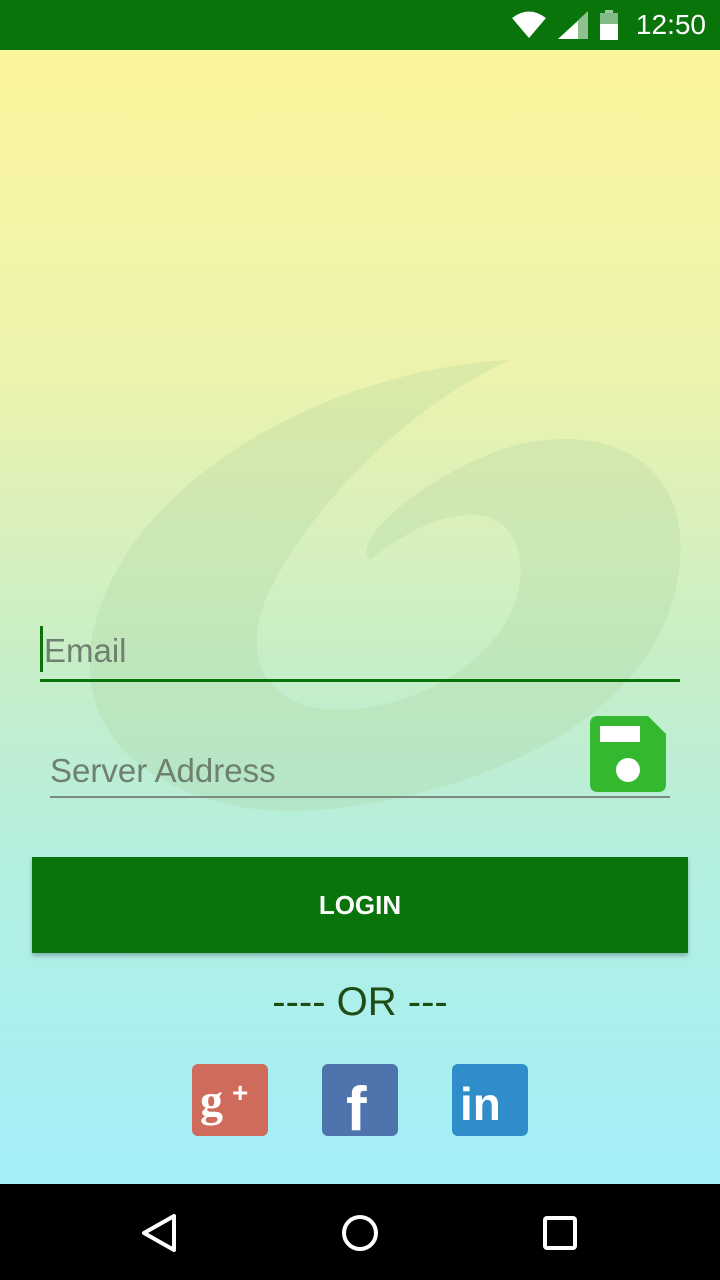 The image size is (720, 1280). Describe the element at coordinates (310, 771) in the screenshot. I see `server-address-input` at that location.